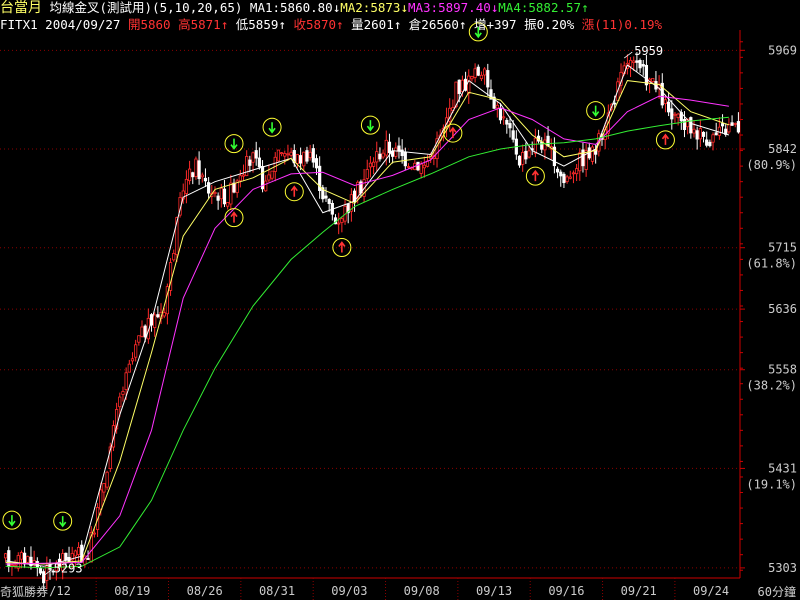 The width and height of the screenshot is (800, 600). Describe the element at coordinates (777, 592) in the screenshot. I see `interval-label: 60分鐘` at that location.